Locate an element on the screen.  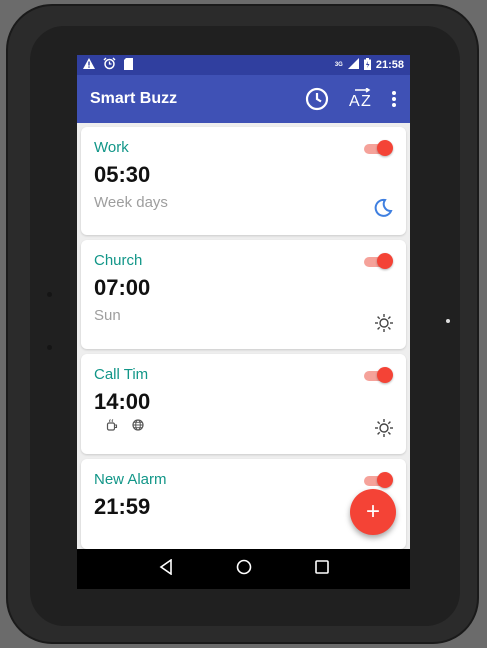
alarm-time: 14:00 is located at coordinates (122, 401).